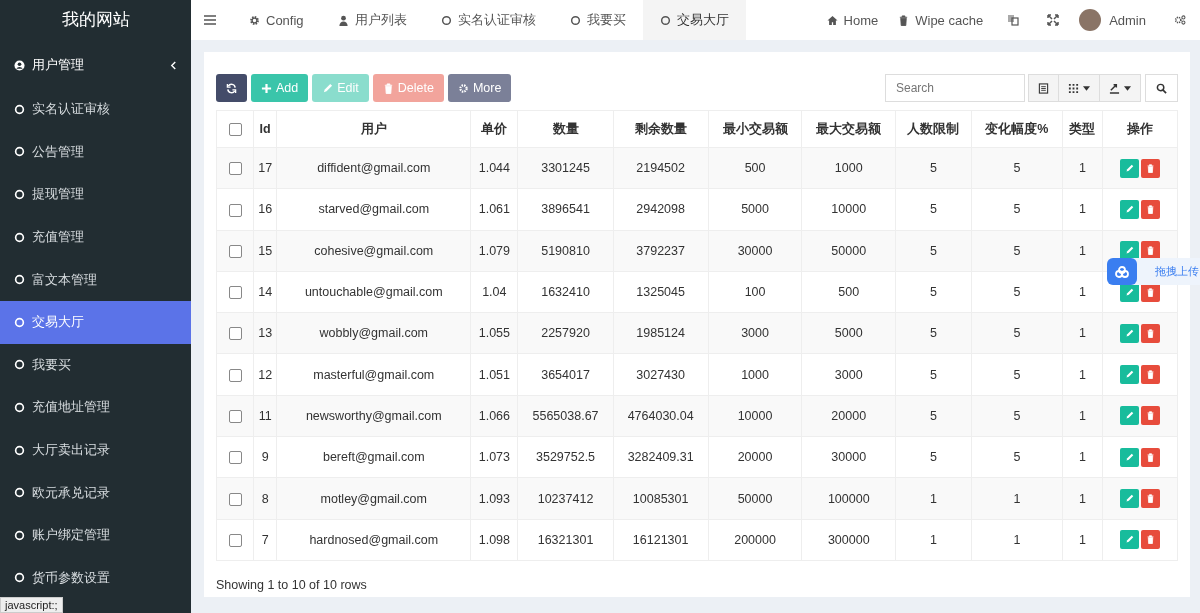 The image size is (1200, 613). What do you see at coordinates (95, 279) in the screenshot?
I see `sidebar-item: 富文本管理` at bounding box center [95, 279].